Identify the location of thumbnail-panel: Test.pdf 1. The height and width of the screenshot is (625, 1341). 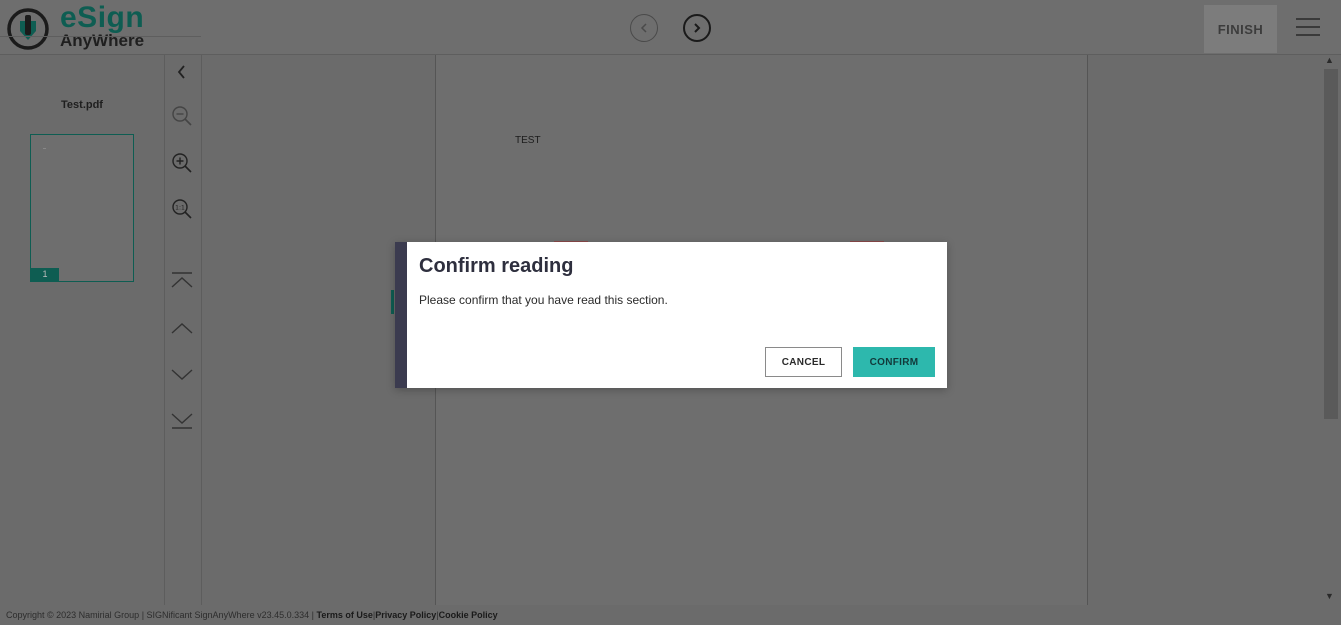
(82, 330).